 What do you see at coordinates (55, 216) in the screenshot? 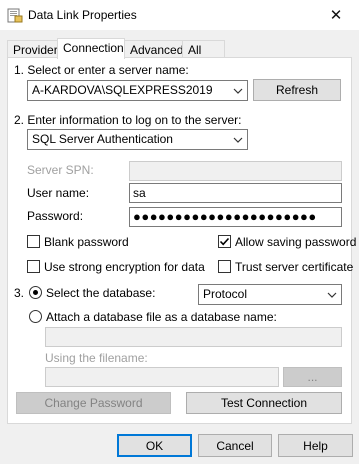
I see `password-label: Password:` at bounding box center [55, 216].